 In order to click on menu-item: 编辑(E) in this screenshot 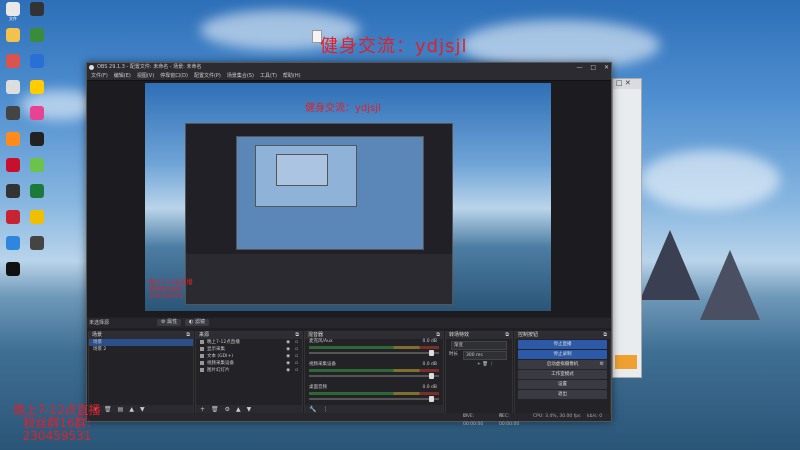, I will do `click(122, 76)`.